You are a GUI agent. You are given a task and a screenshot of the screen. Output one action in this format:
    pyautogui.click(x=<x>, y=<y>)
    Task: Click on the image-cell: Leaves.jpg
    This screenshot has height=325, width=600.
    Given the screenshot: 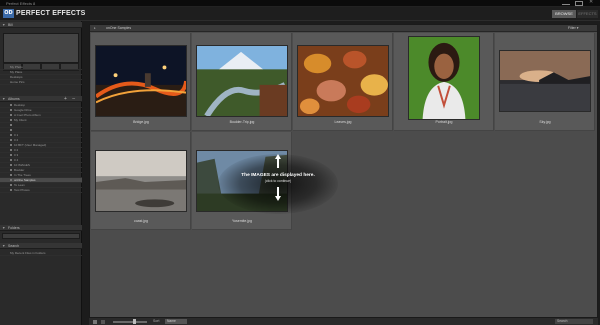 What is the action you would take?
    pyautogui.click(x=343, y=82)
    